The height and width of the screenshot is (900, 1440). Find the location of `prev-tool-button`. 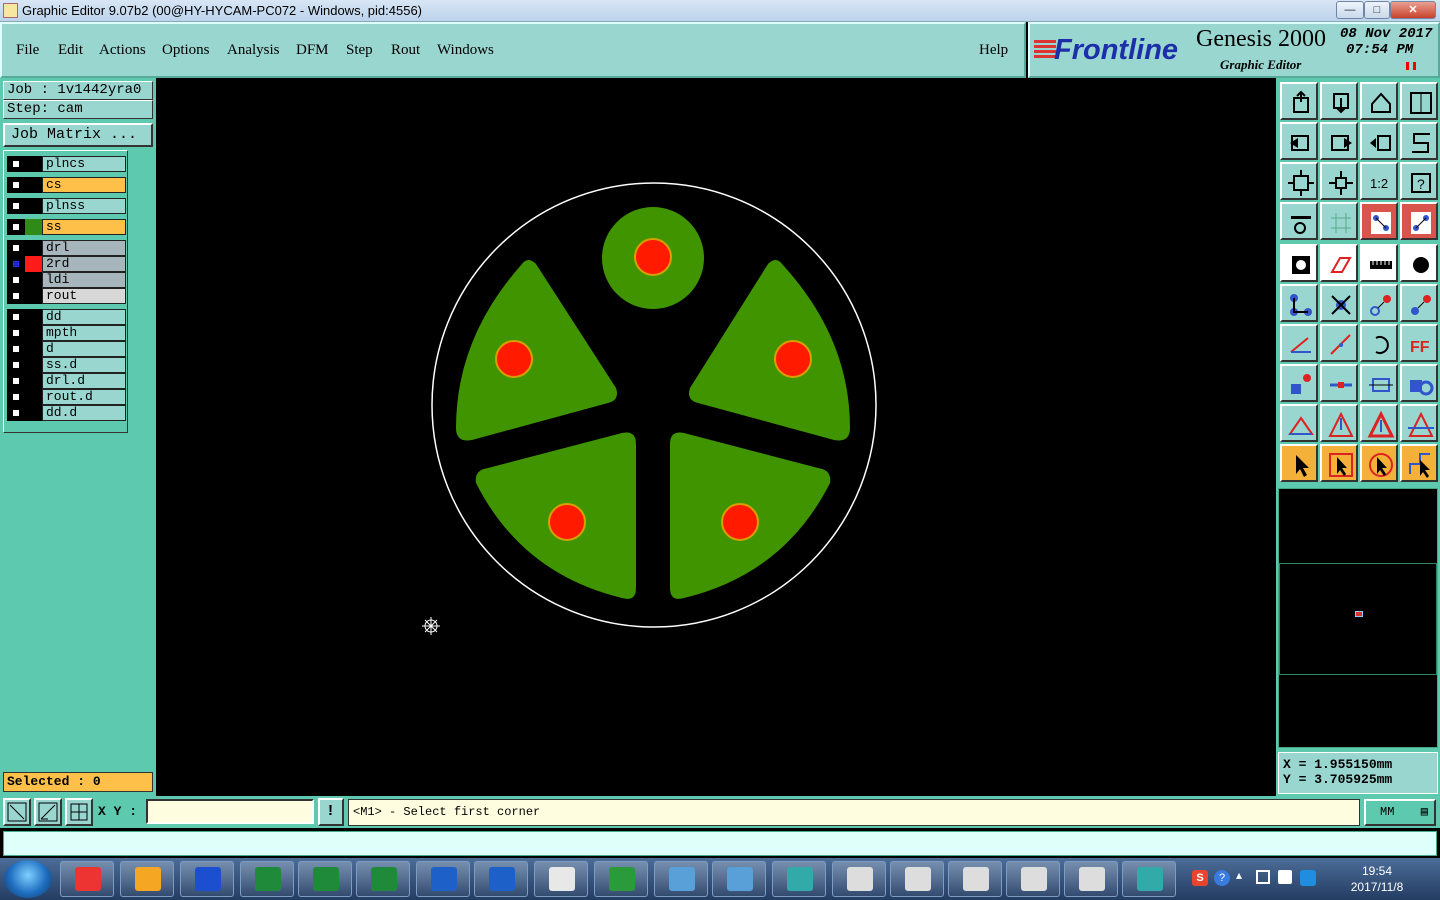

prev-tool-button is located at coordinates (1299, 141).